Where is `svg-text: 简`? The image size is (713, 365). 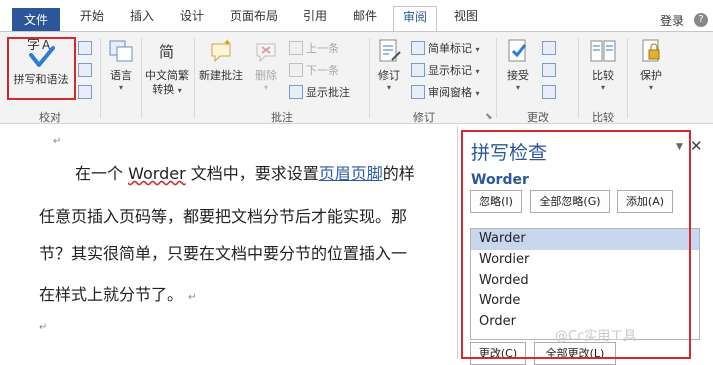 svg-text: 简 is located at coordinates (166, 52).